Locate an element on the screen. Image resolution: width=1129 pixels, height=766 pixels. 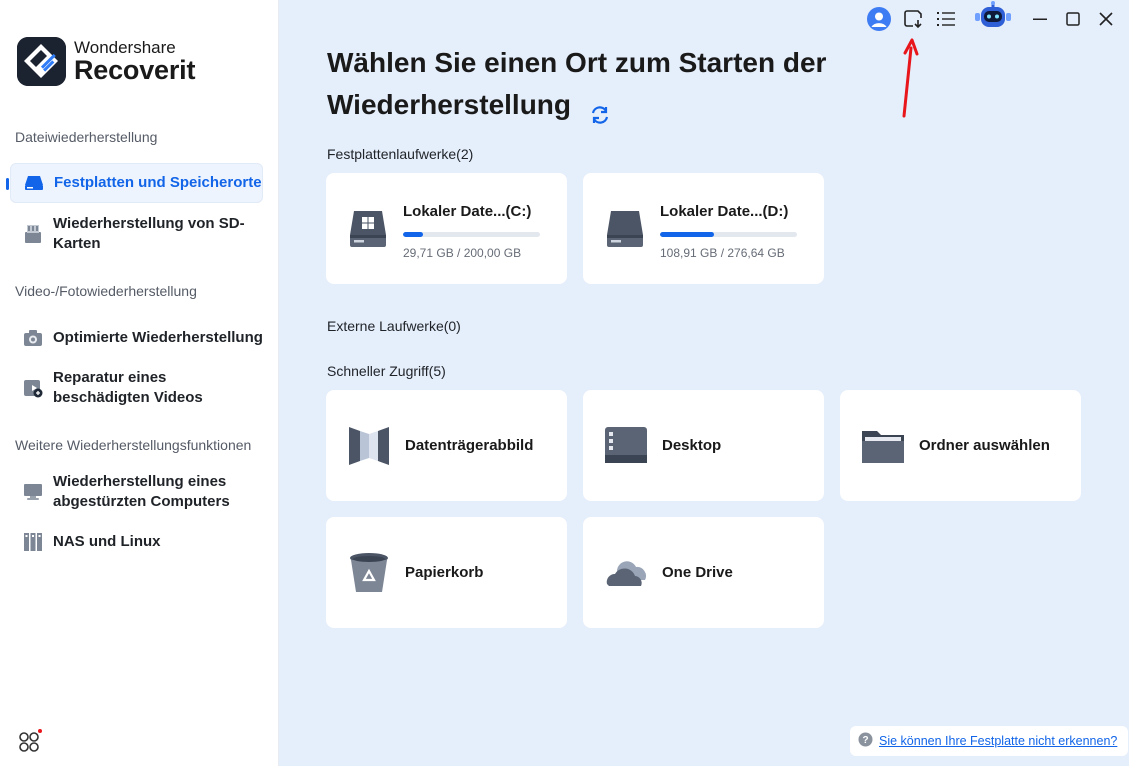
camera-icon is located at coordinates (33, 338).